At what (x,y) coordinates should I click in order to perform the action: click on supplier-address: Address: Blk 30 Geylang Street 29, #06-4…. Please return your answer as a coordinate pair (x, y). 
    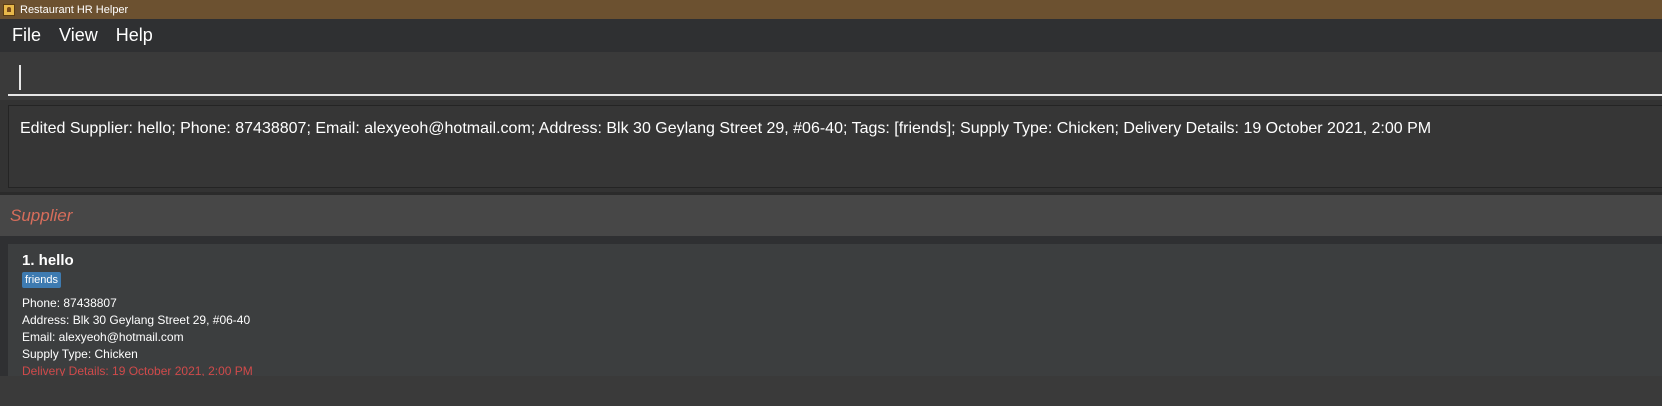
    Looking at the image, I should click on (136, 320).